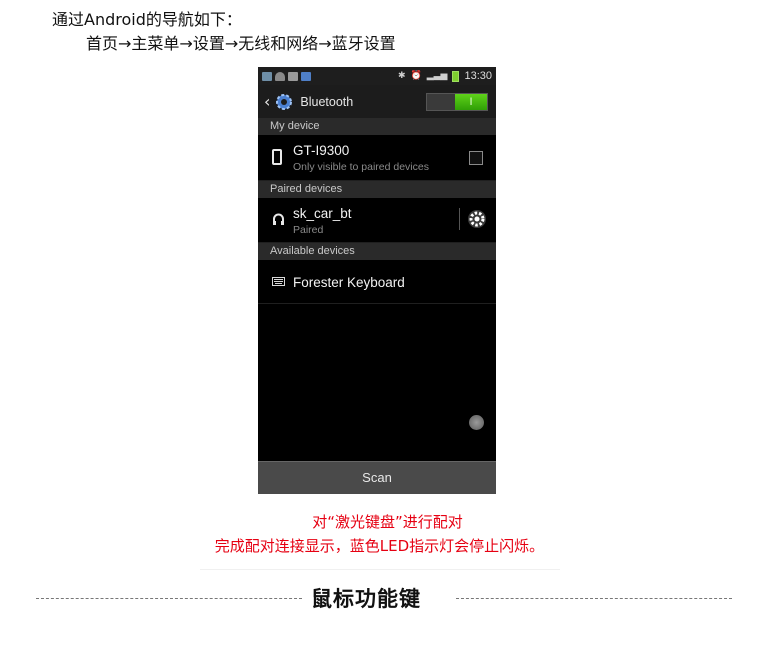 This screenshot has height=656, width=759. Describe the element at coordinates (478, 76) in the screenshot. I see `status-time: 13:30` at that location.